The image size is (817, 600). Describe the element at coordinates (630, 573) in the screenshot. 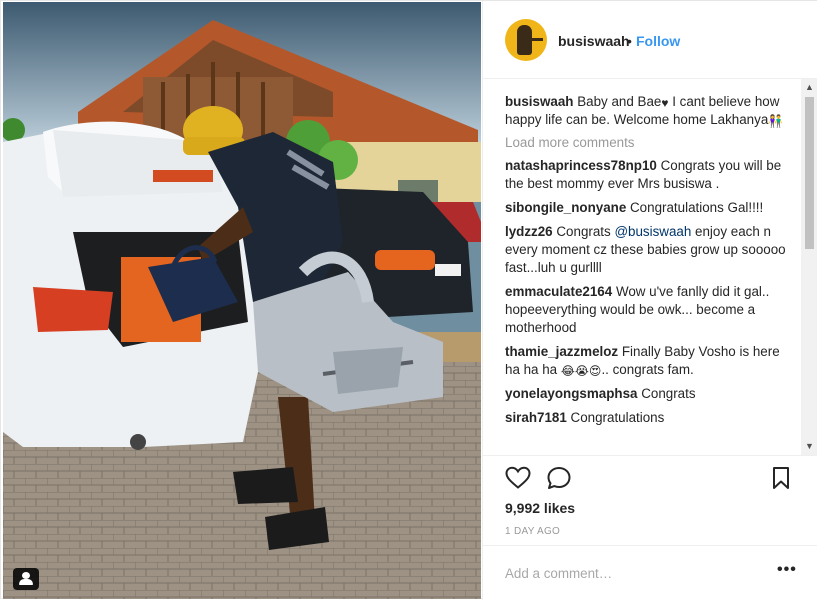

I see `comment-input` at that location.